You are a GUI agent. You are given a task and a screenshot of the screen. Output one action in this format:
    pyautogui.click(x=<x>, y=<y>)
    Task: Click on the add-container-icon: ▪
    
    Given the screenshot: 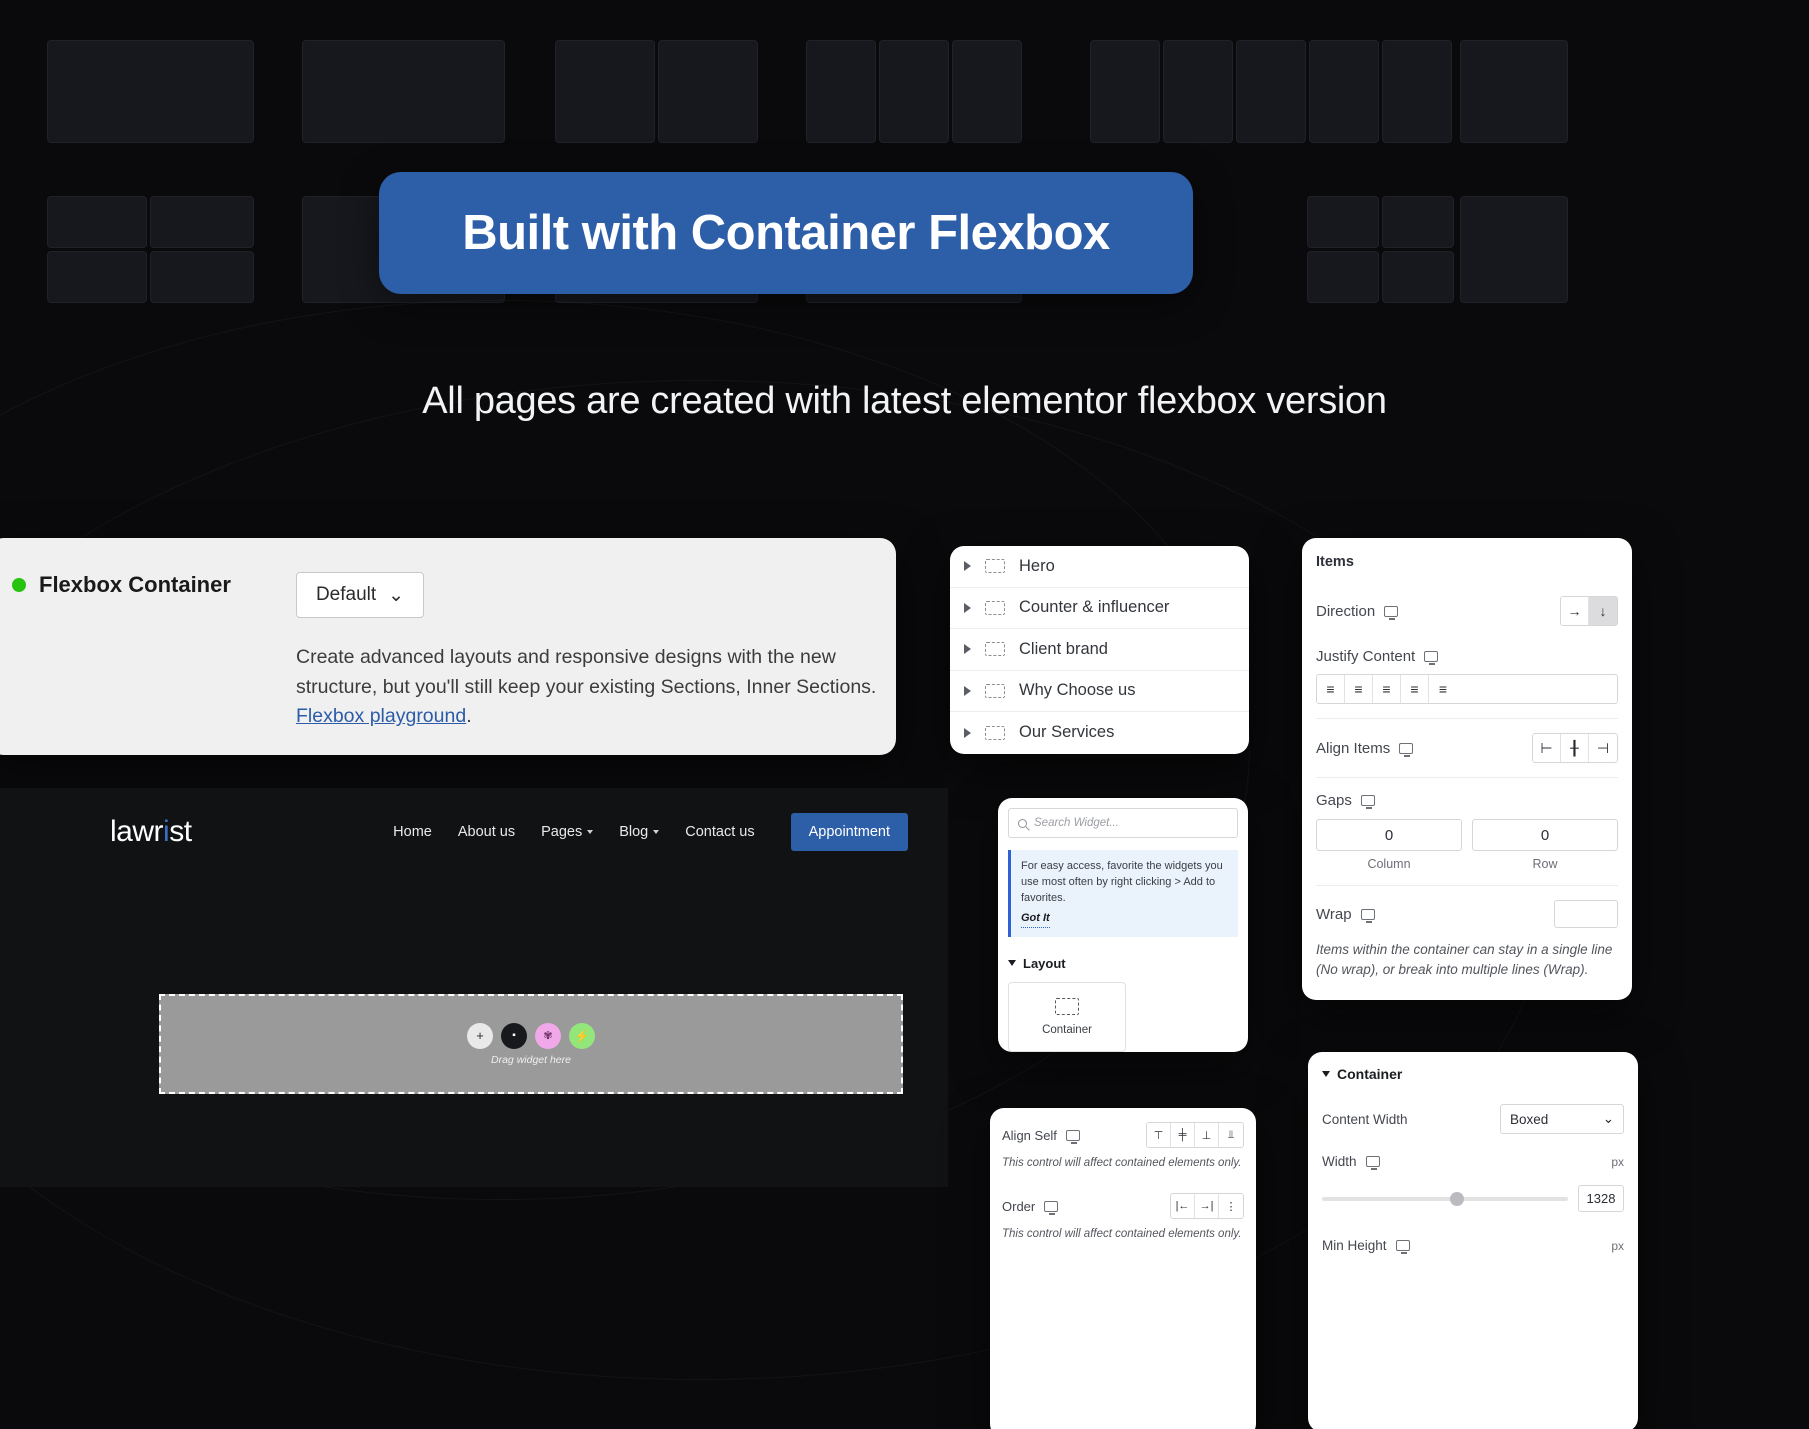 What is the action you would take?
    pyautogui.click(x=514, y=1035)
    